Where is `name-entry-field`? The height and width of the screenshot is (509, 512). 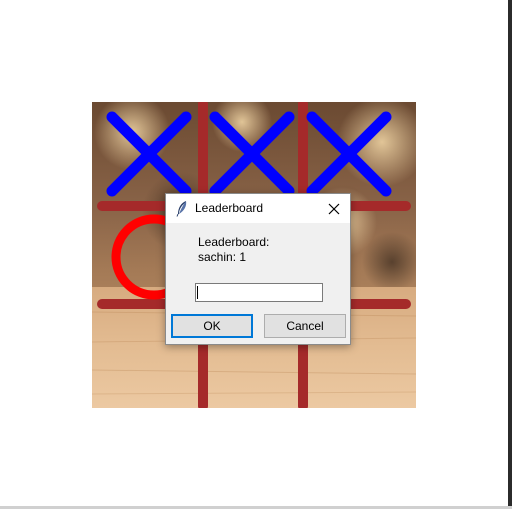
name-entry-field is located at coordinates (259, 292).